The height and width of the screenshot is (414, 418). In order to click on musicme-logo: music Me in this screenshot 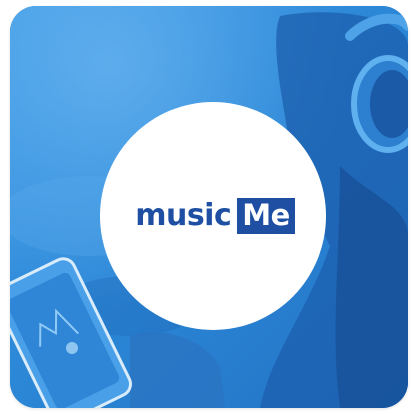, I will do `click(215, 216)`.